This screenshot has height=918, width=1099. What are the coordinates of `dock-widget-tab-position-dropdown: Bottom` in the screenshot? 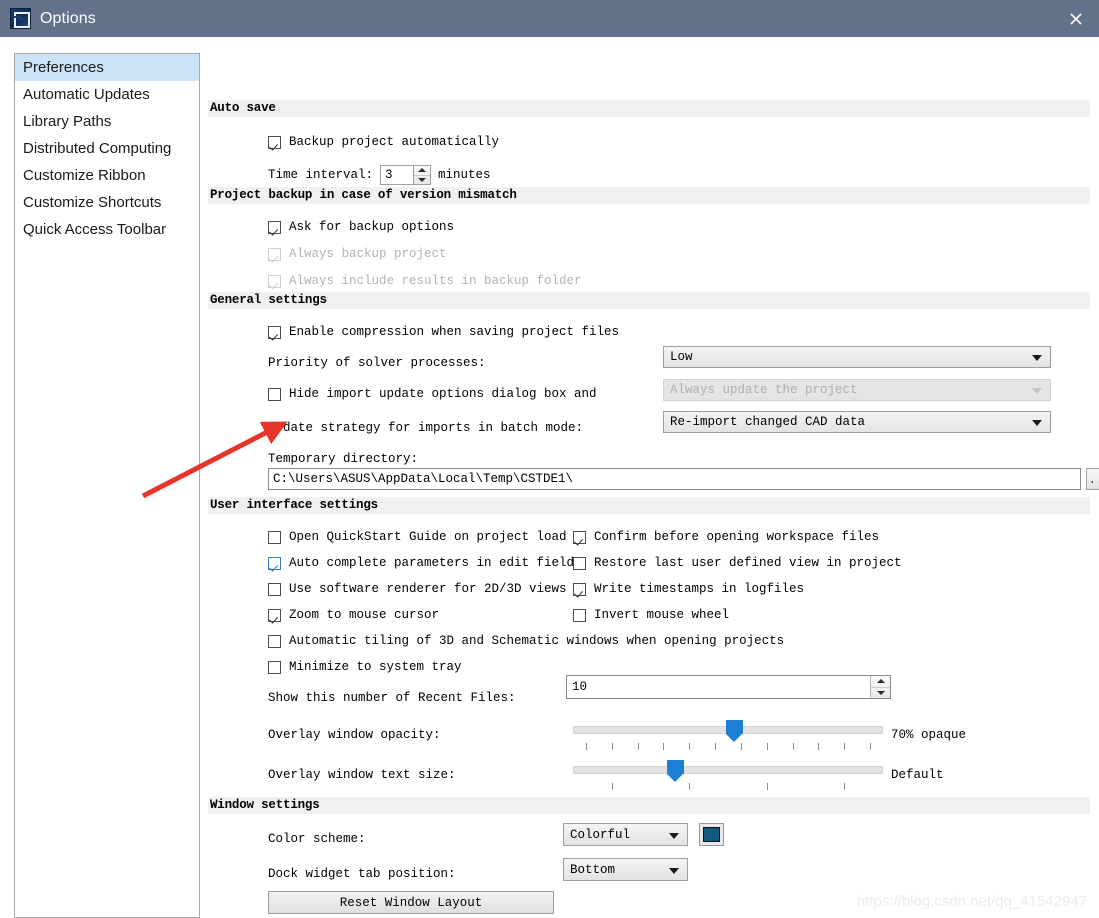 It's located at (625, 869).